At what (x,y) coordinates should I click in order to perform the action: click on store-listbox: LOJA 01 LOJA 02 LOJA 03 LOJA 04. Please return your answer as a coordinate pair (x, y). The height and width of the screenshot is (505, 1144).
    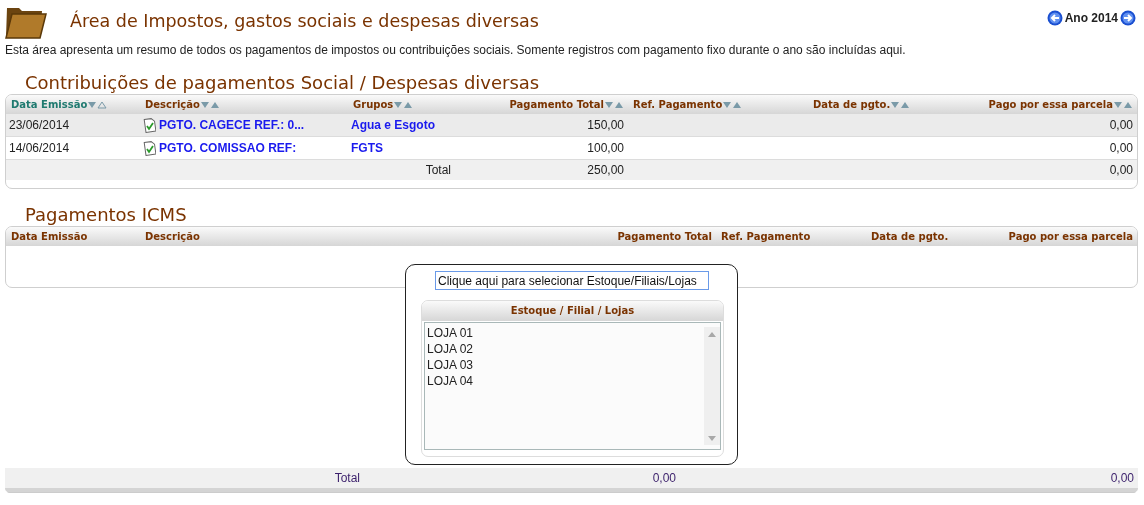
    Looking at the image, I should click on (572, 386).